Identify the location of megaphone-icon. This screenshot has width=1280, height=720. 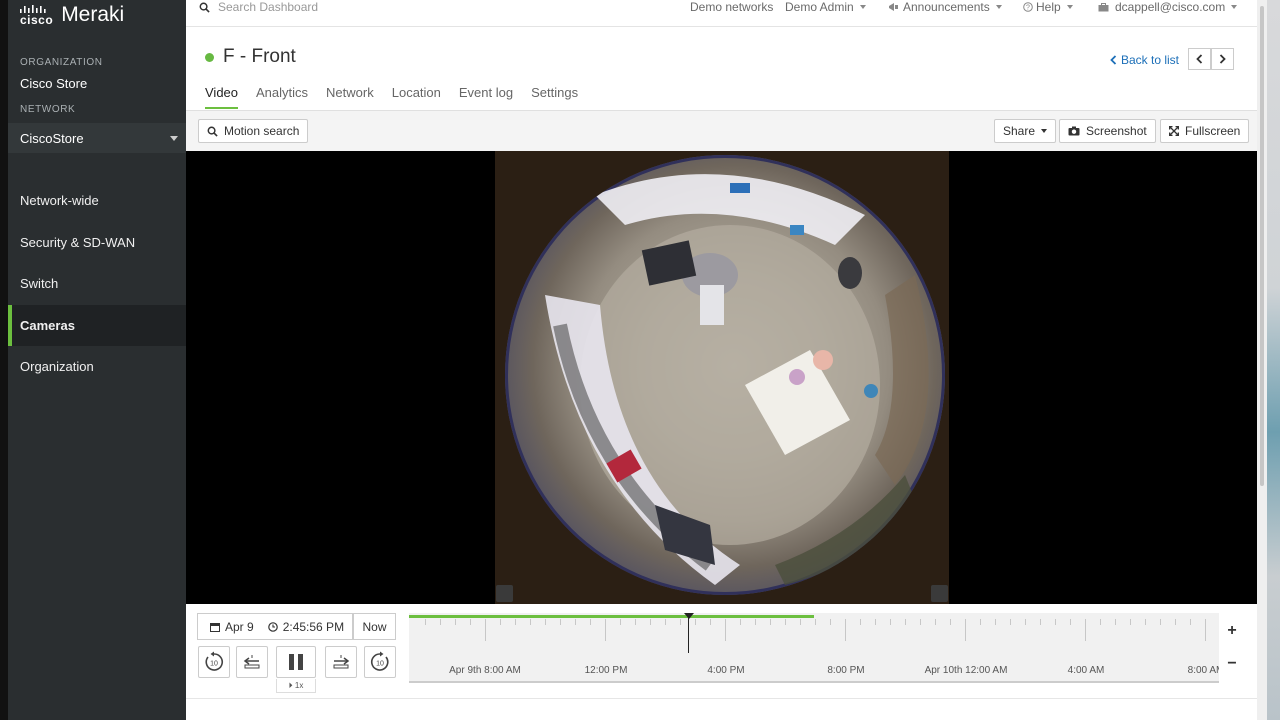
(893, 7).